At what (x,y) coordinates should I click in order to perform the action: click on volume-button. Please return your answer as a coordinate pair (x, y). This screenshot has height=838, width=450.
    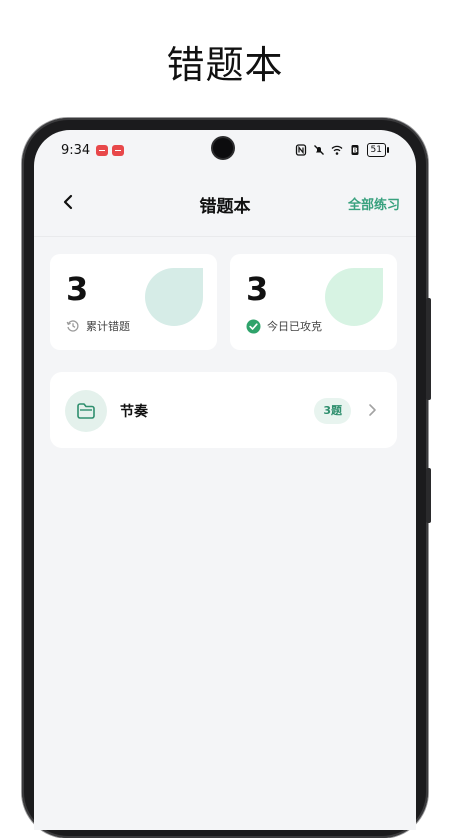
    Looking at the image, I should click on (428, 349).